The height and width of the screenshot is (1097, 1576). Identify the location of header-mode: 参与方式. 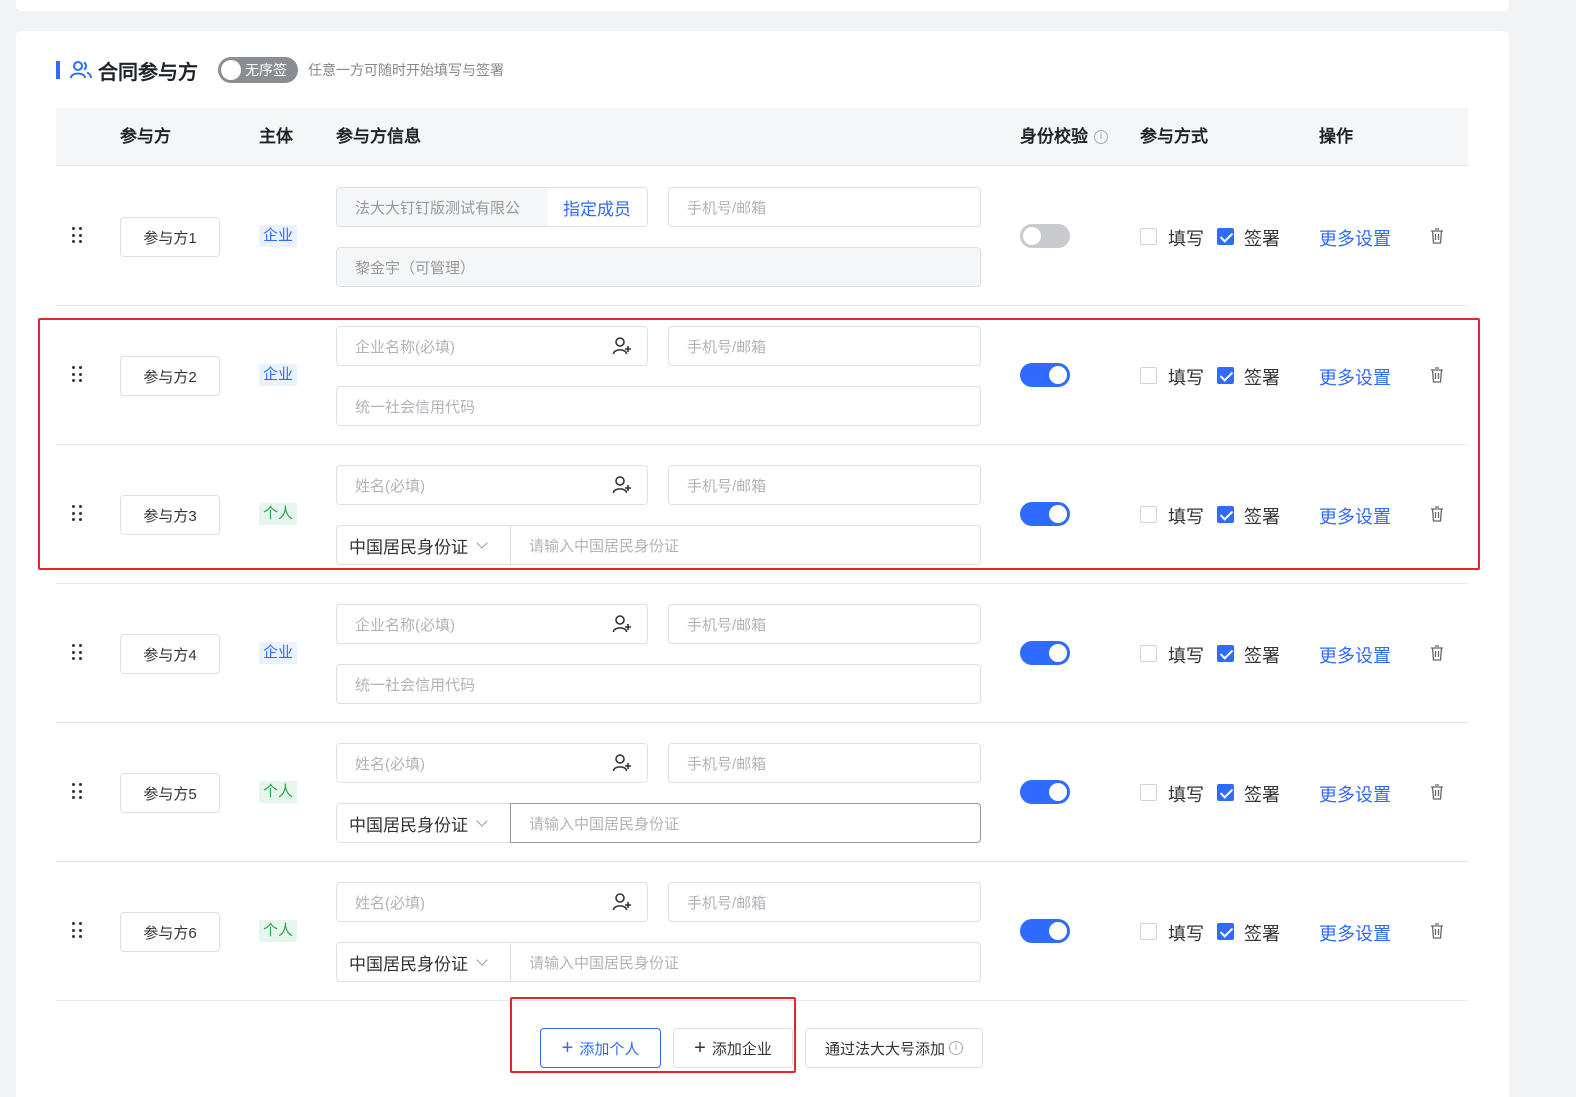
(1174, 136).